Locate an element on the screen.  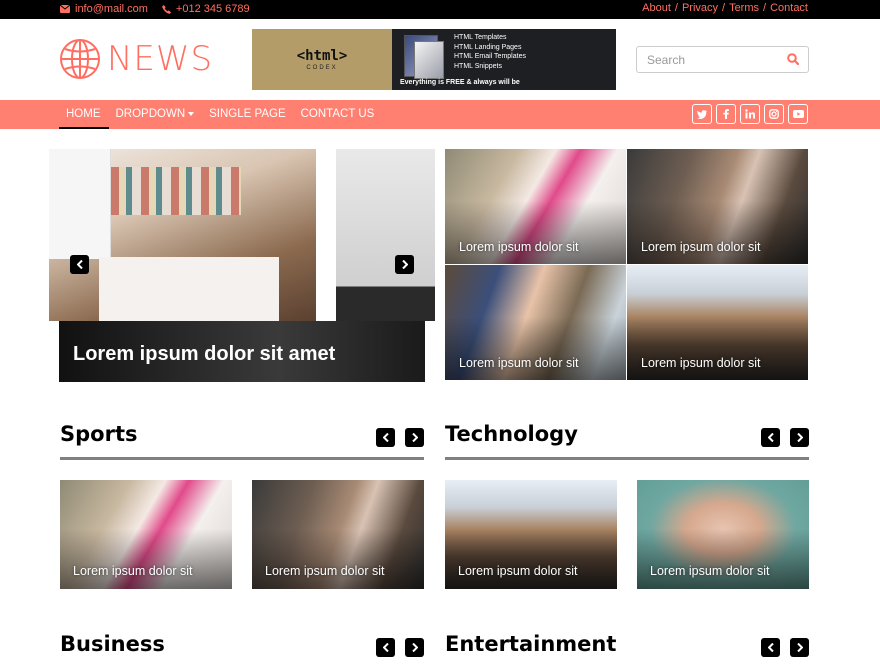
slider-next-button is located at coordinates (404, 264).